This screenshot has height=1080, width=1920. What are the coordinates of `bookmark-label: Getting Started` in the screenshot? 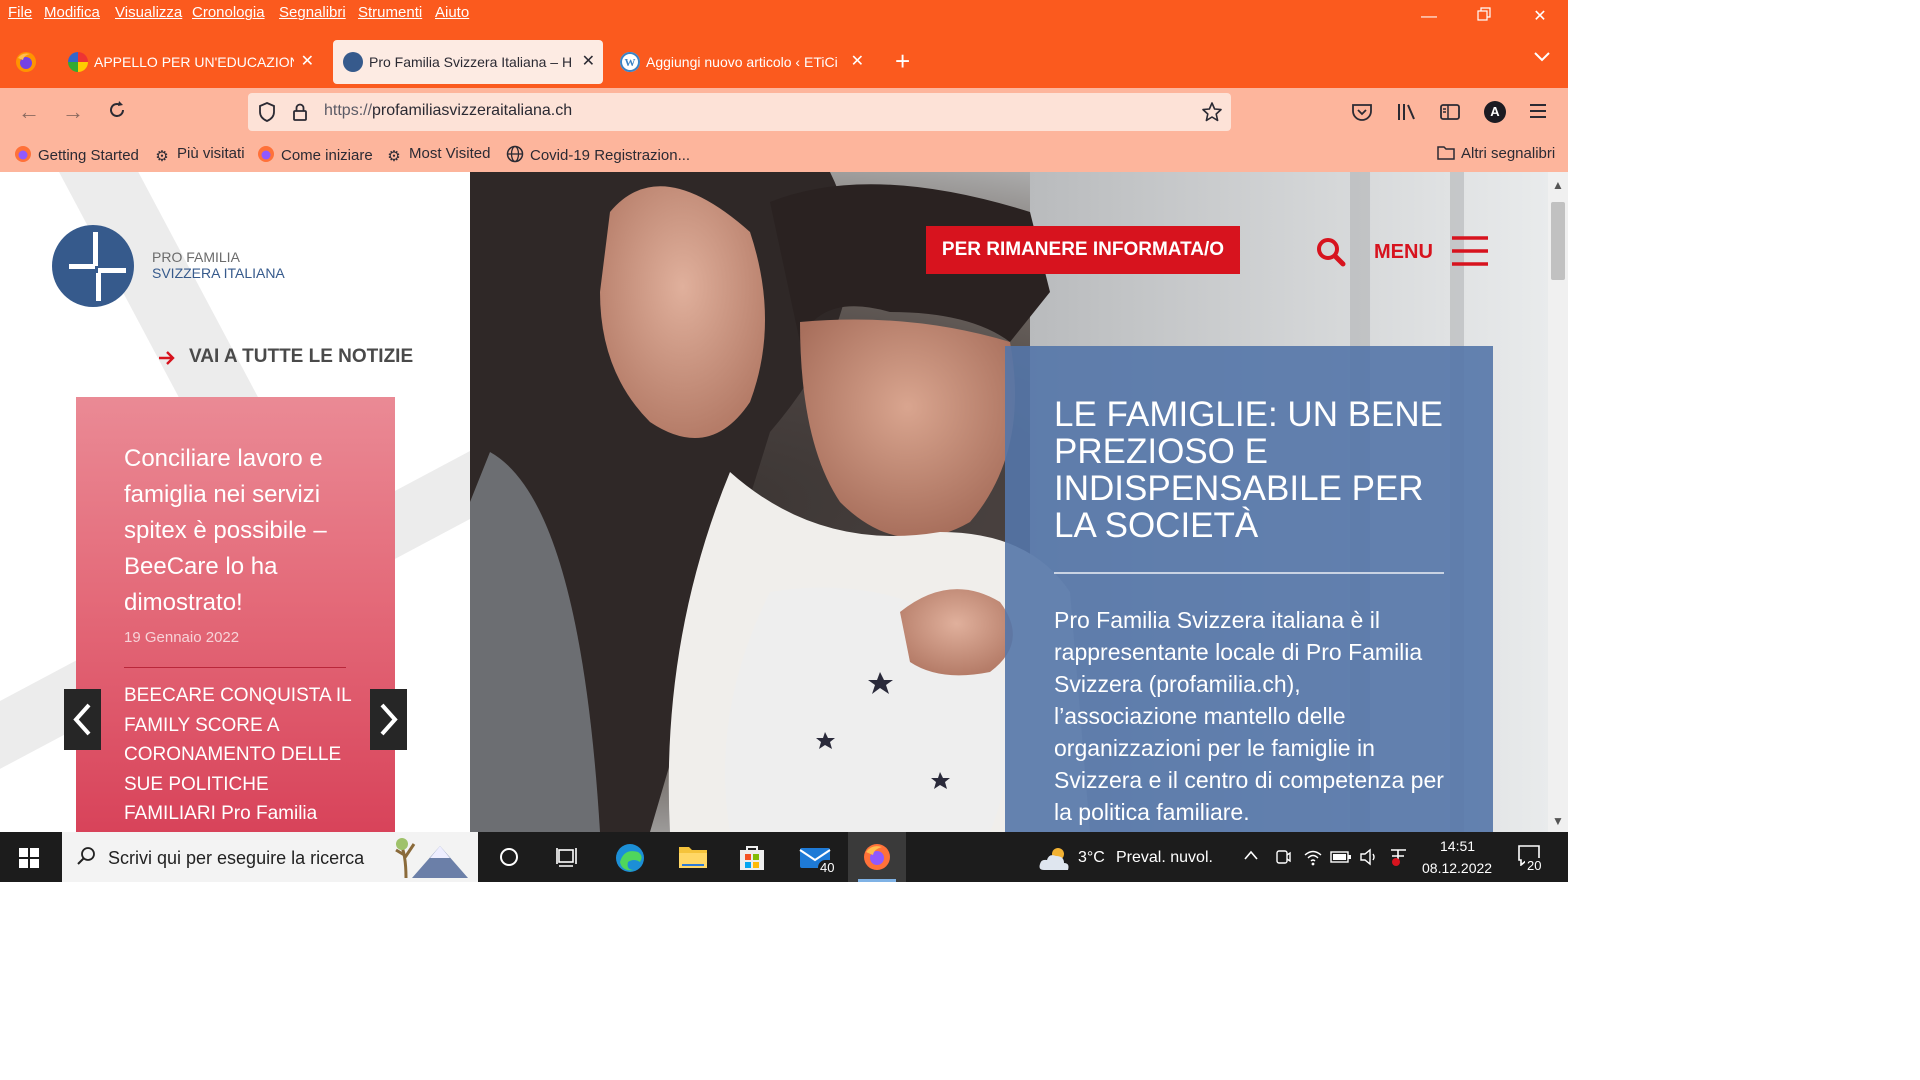 It's located at (88, 155).